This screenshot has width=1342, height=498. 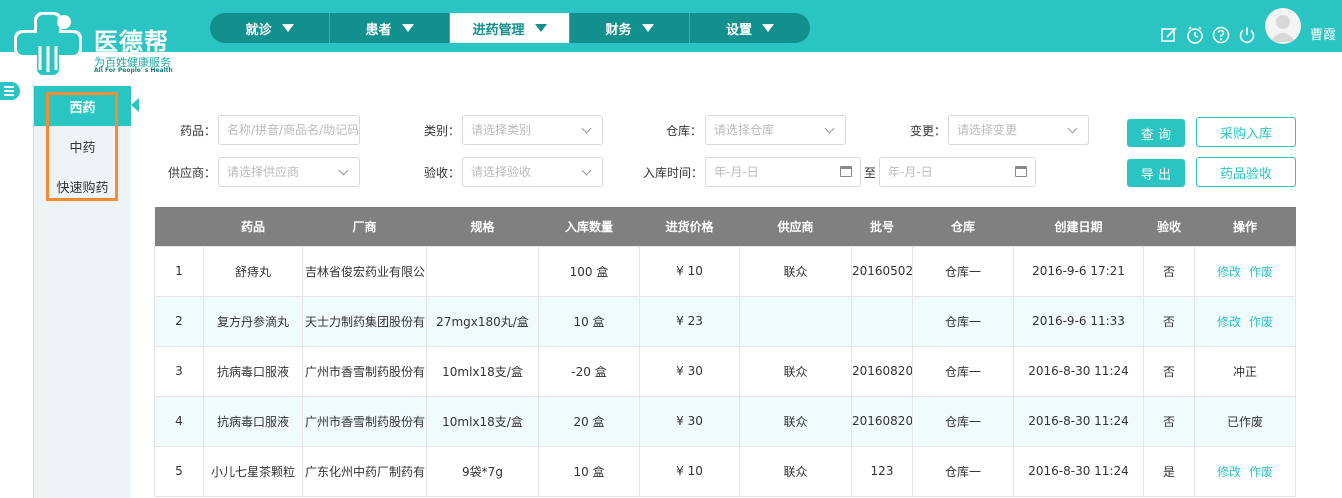 What do you see at coordinates (589, 321) in the screenshot?
I see `stock-qty: 10 盒` at bounding box center [589, 321].